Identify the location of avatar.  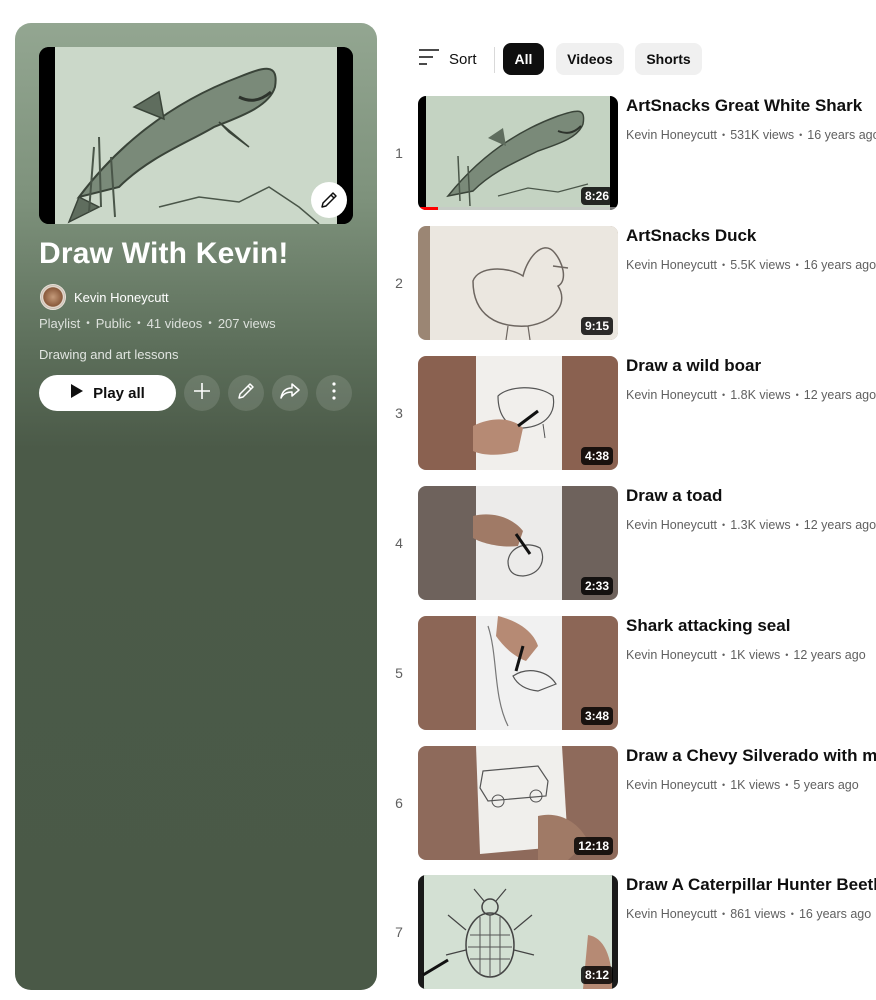
(53, 297).